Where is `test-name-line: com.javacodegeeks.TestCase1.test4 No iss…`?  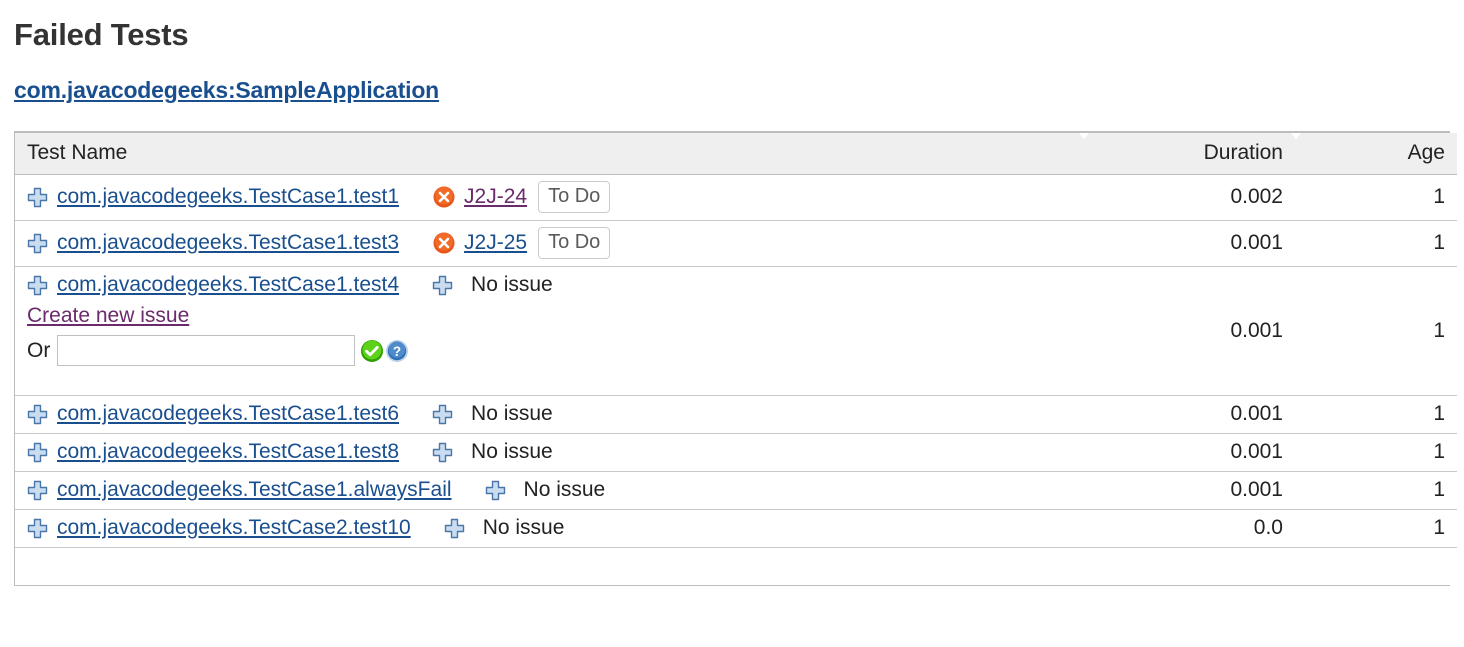 test-name-line: com.javacodegeeks.TestCase1.test4 No iss… is located at coordinates (549, 285).